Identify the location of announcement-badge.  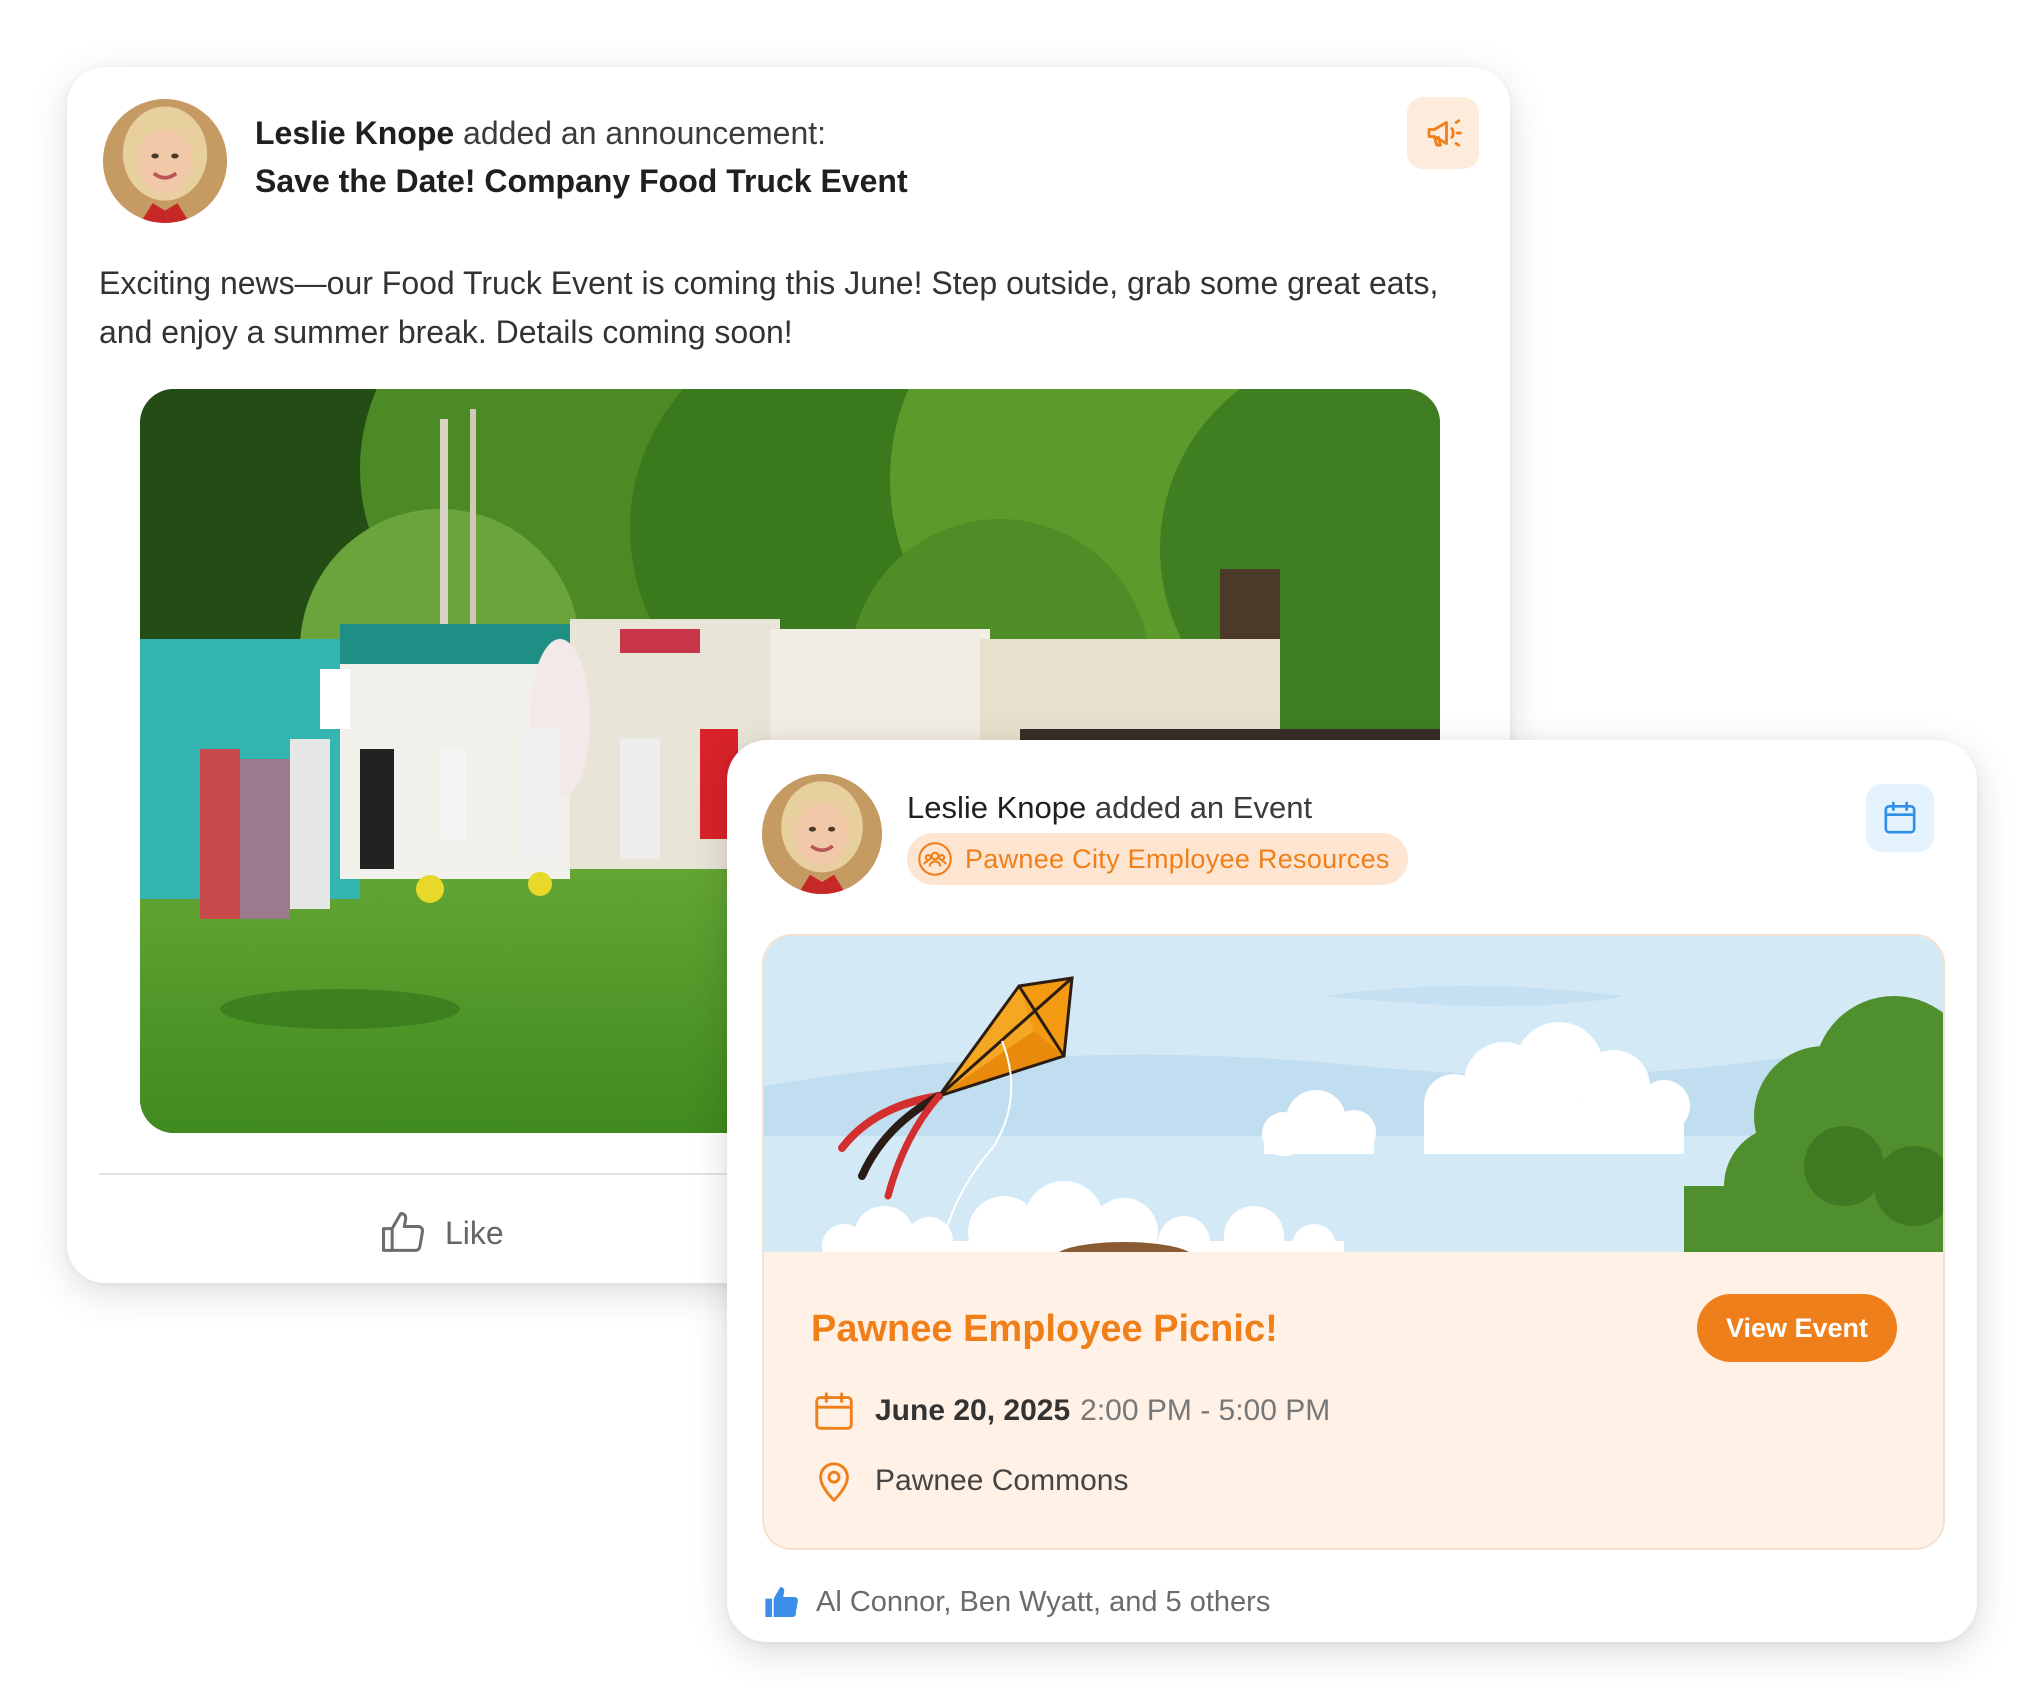
(1443, 133).